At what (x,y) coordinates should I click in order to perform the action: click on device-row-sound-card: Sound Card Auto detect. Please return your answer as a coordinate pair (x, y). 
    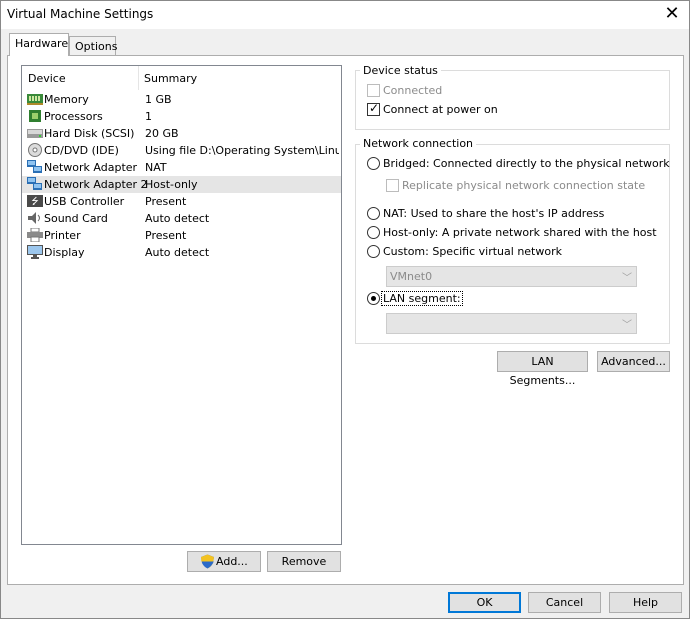
    Looking at the image, I should click on (181, 218).